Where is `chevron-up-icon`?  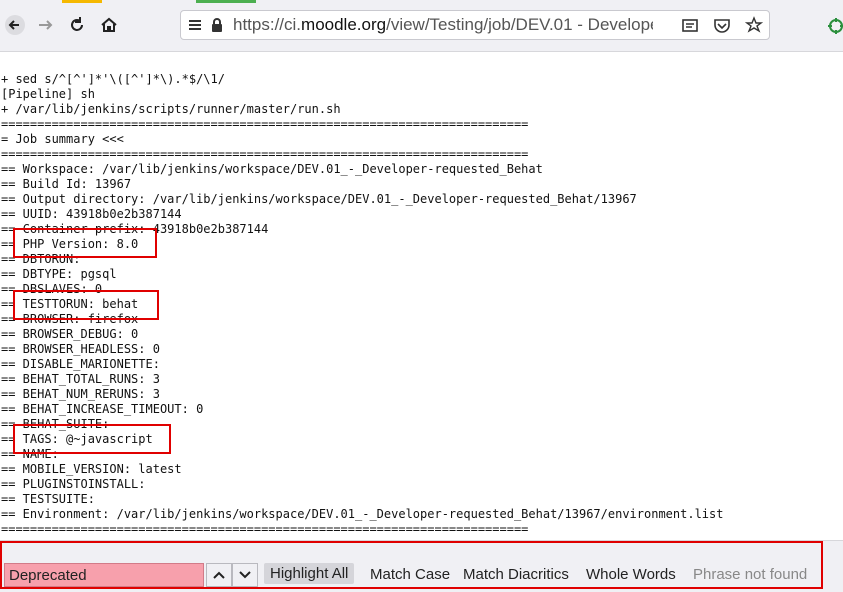
chevron-up-icon is located at coordinates (219, 575).